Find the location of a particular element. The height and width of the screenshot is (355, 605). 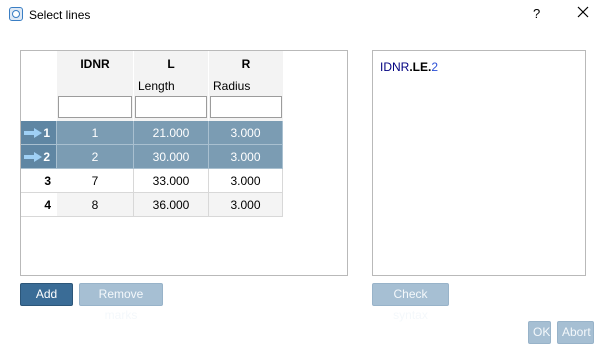

column-sub: Radius is located at coordinates (232, 86).